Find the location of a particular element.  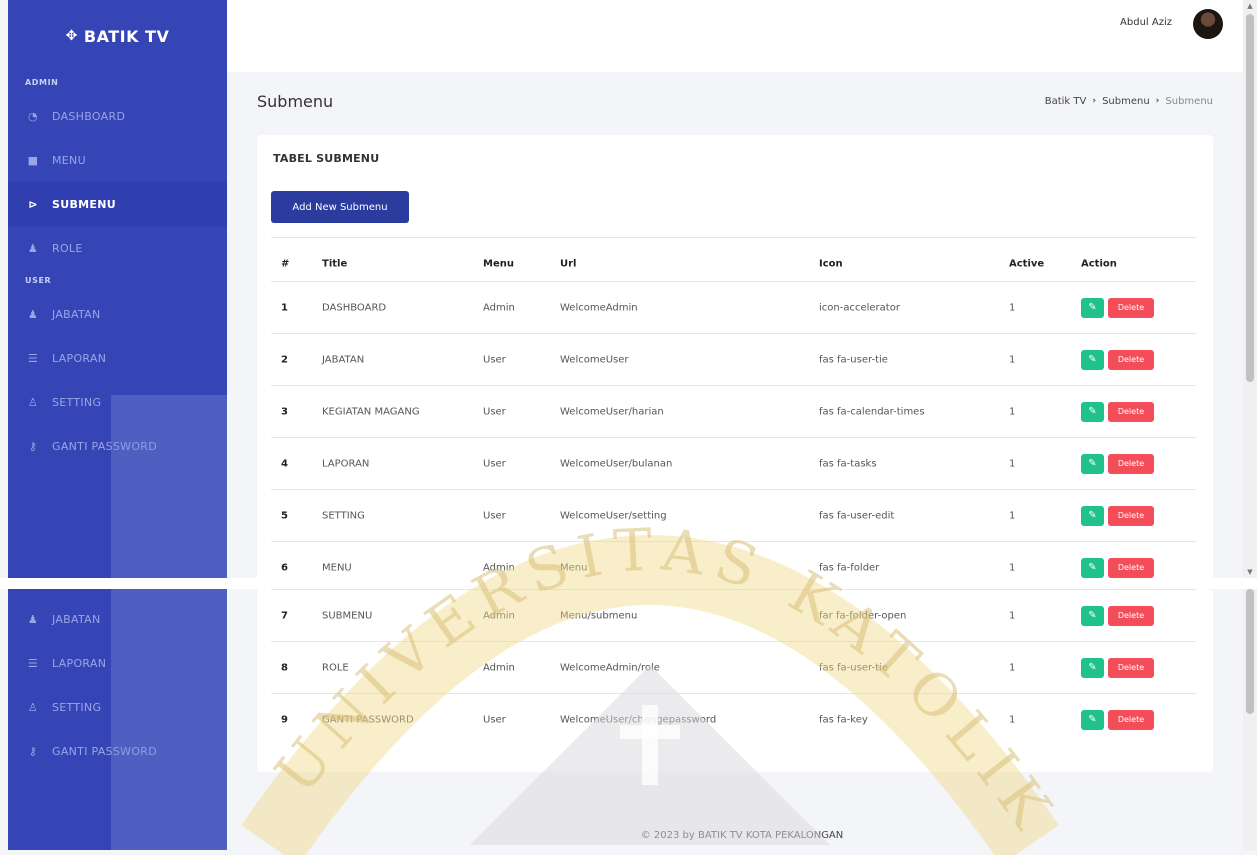

sidebar-item-role: ♟ ROLE is located at coordinates (117, 248).